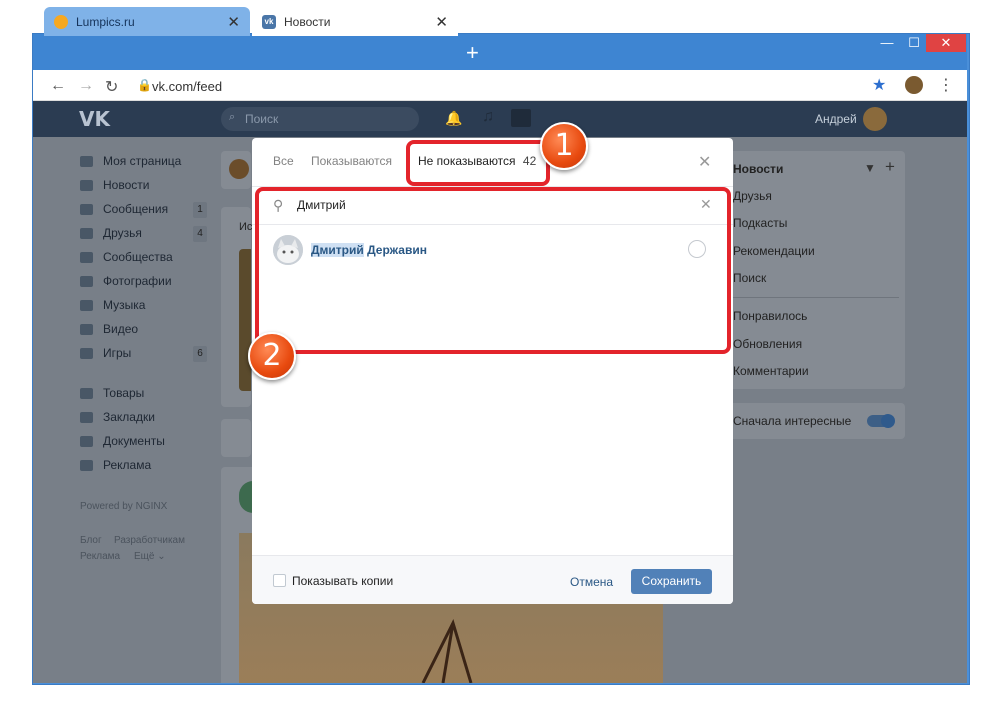  What do you see at coordinates (914, 43) in the screenshot?
I see `maximize-icon: ☐` at bounding box center [914, 43].